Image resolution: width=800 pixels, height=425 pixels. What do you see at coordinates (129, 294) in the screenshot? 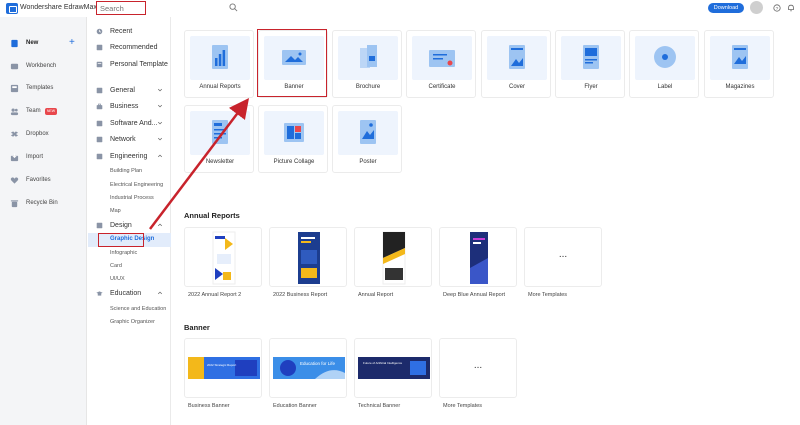
I see `category-education: Education` at bounding box center [129, 294].